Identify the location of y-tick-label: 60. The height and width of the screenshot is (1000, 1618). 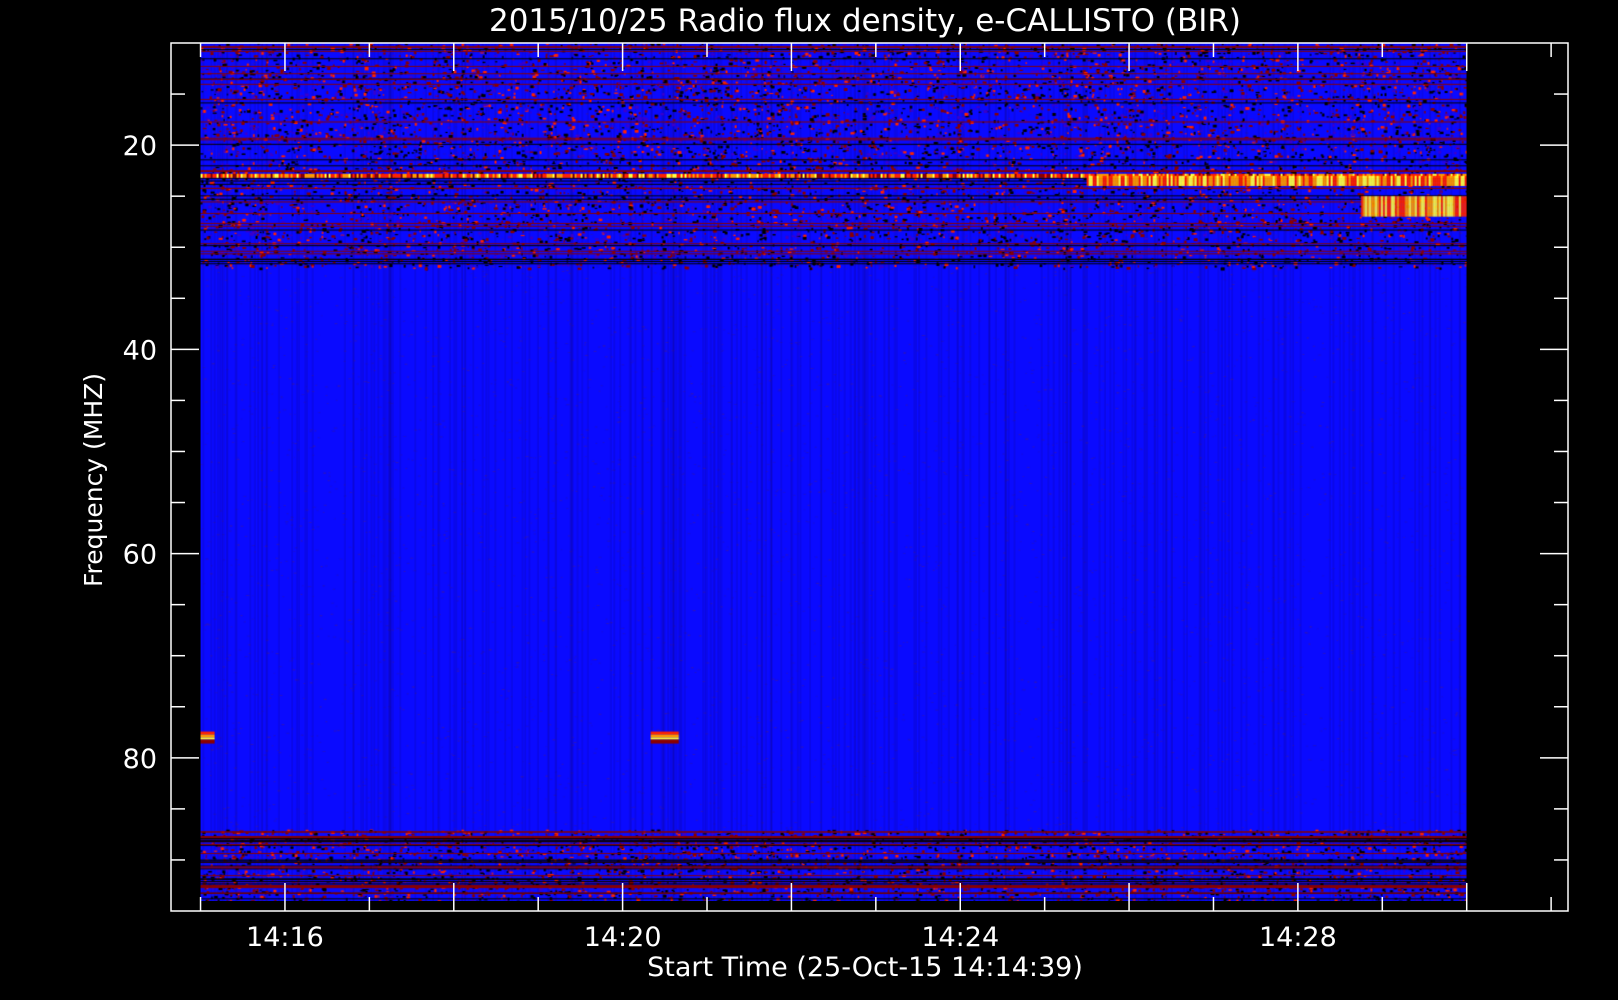
(140, 555).